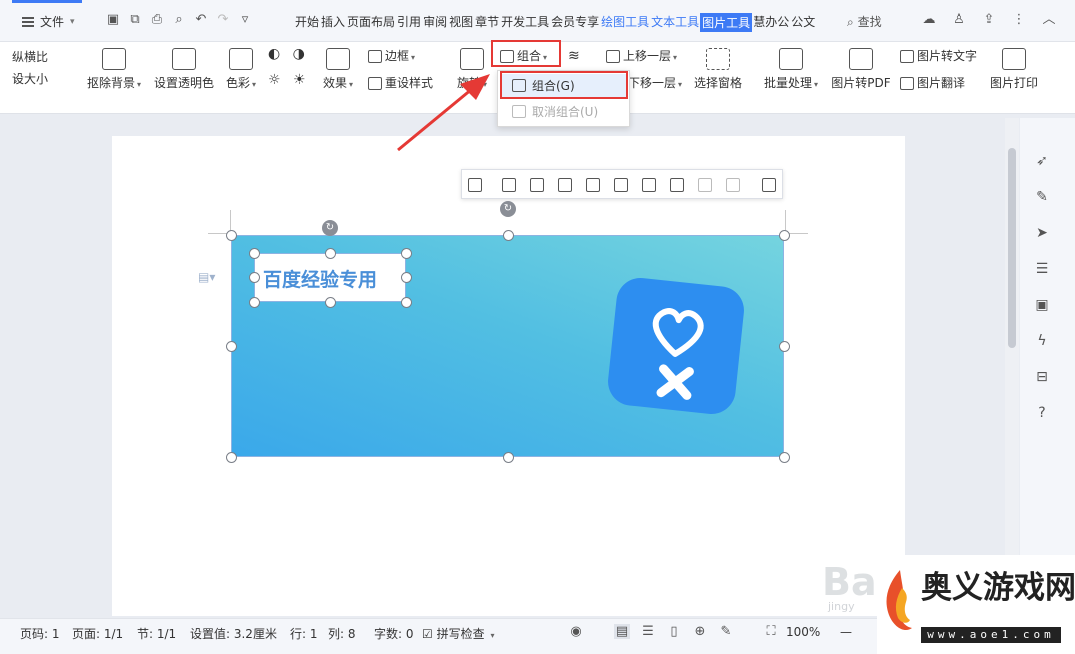  I want to click on zoom-level: 100%, so click(803, 632).